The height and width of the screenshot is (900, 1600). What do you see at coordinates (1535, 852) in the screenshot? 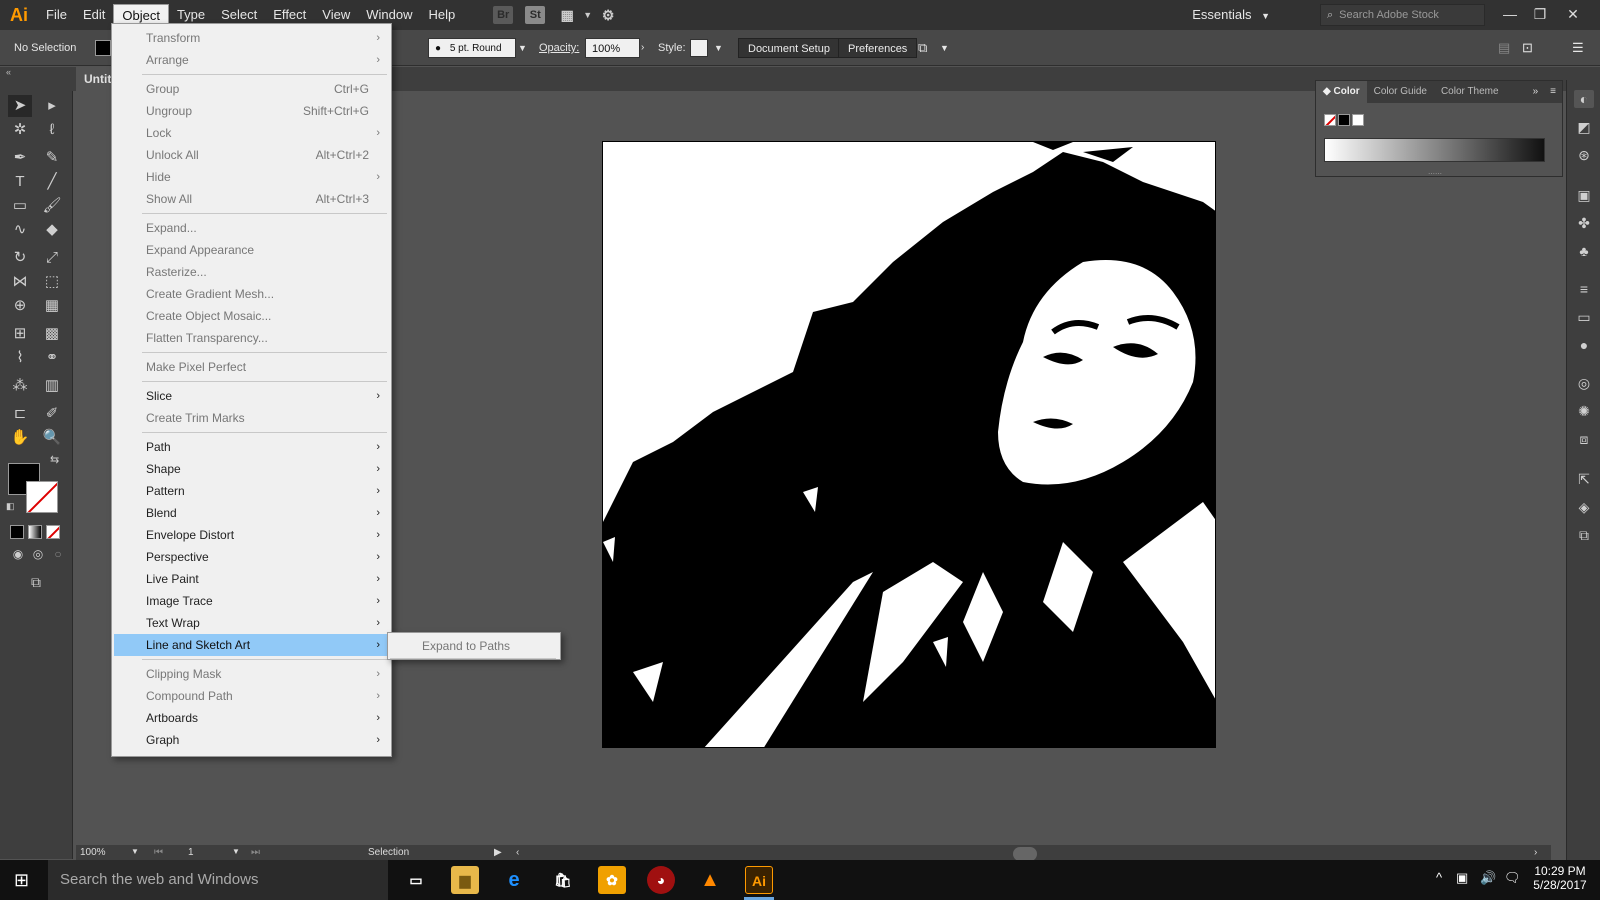
I see `scroll-right-icon: ›` at bounding box center [1535, 852].